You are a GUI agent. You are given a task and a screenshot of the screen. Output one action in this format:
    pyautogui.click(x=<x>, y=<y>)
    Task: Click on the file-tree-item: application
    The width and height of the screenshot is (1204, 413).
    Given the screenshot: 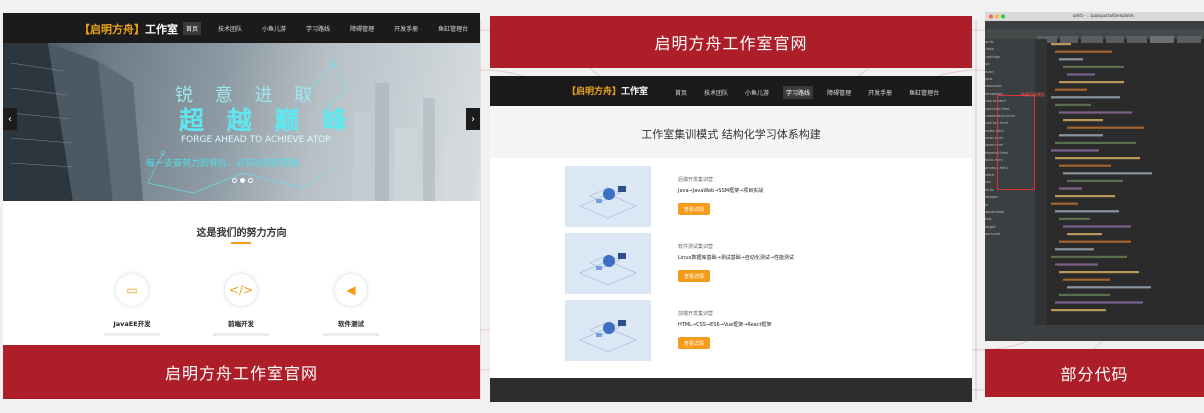 What is the action you would take?
    pyautogui.click(x=1010, y=212)
    